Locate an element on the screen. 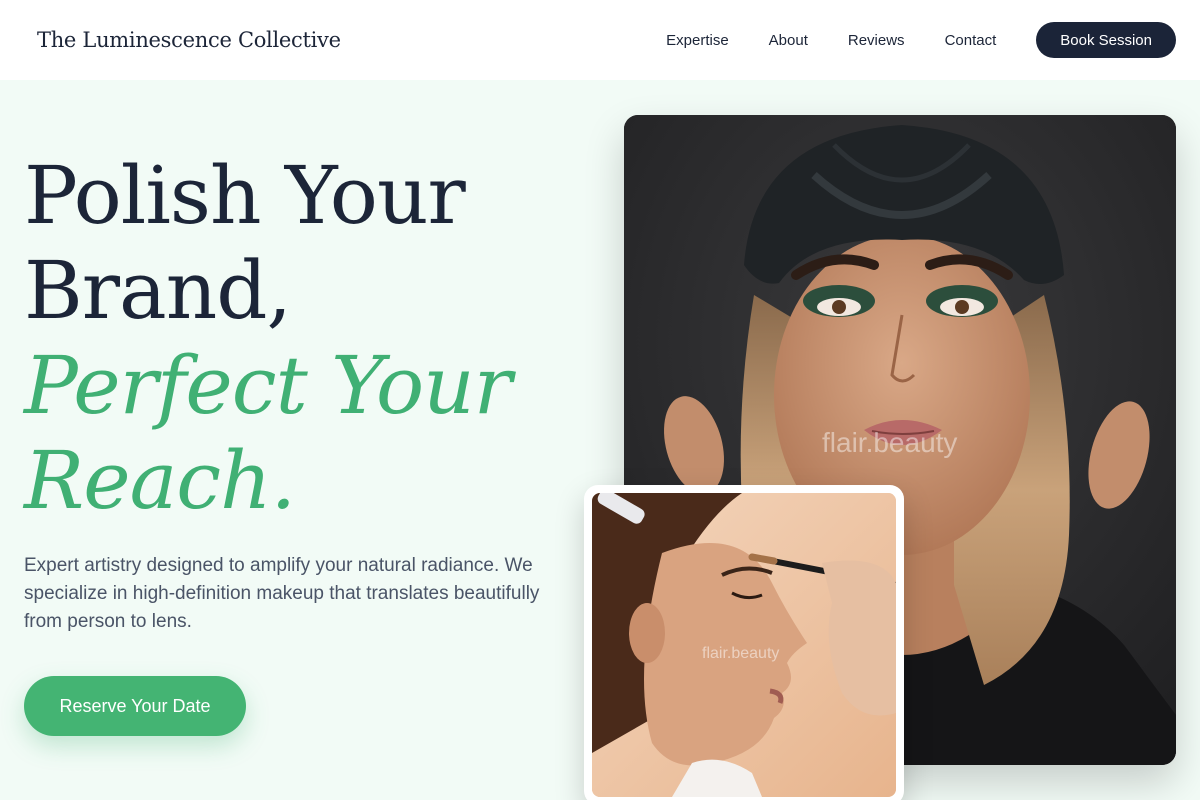 This screenshot has width=1200, height=800. hero-accent-line-1: Perfect Your is located at coordinates (268, 385).